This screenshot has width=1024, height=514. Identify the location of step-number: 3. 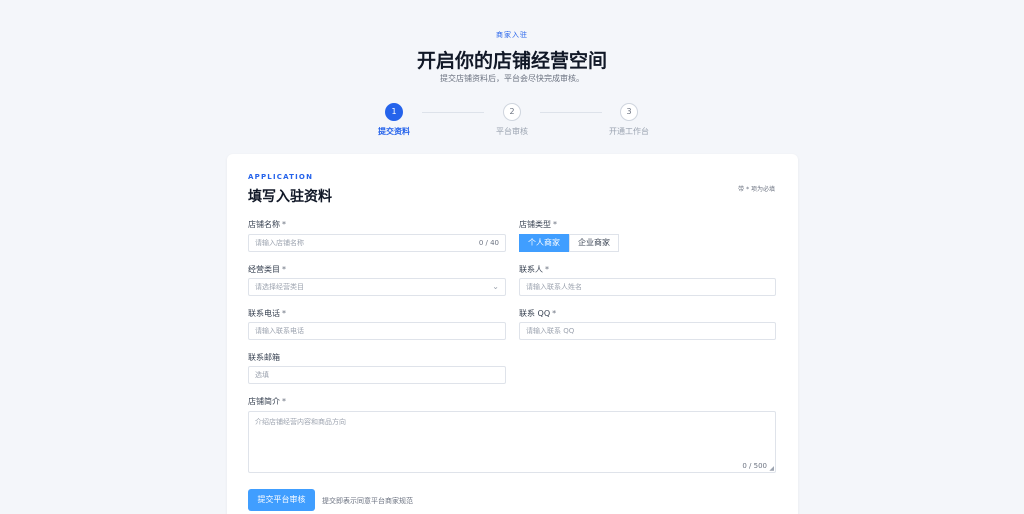
(629, 112).